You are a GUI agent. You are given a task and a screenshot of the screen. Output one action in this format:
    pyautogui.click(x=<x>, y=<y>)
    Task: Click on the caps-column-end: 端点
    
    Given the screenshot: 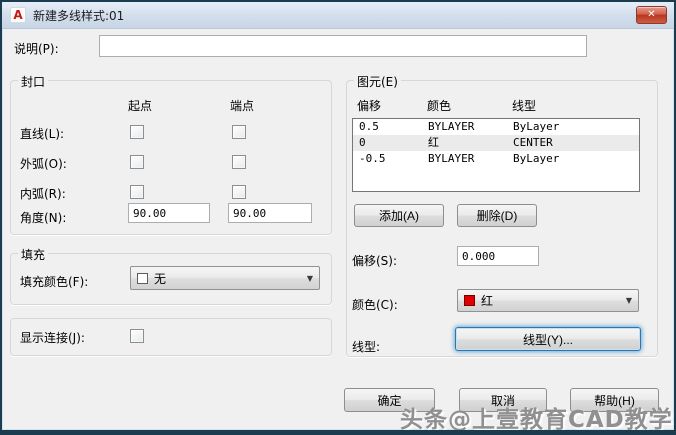 What is the action you would take?
    pyautogui.click(x=242, y=106)
    